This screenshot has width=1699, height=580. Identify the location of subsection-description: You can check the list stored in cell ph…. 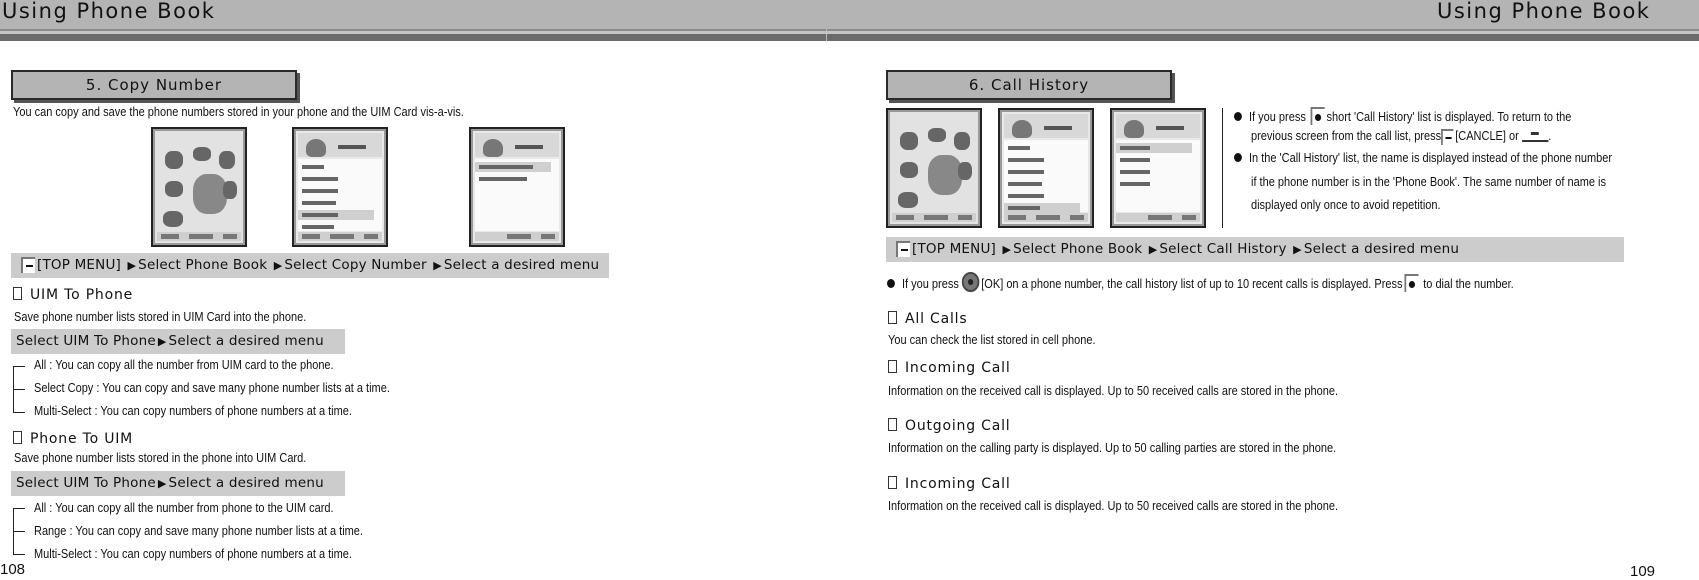
(992, 340).